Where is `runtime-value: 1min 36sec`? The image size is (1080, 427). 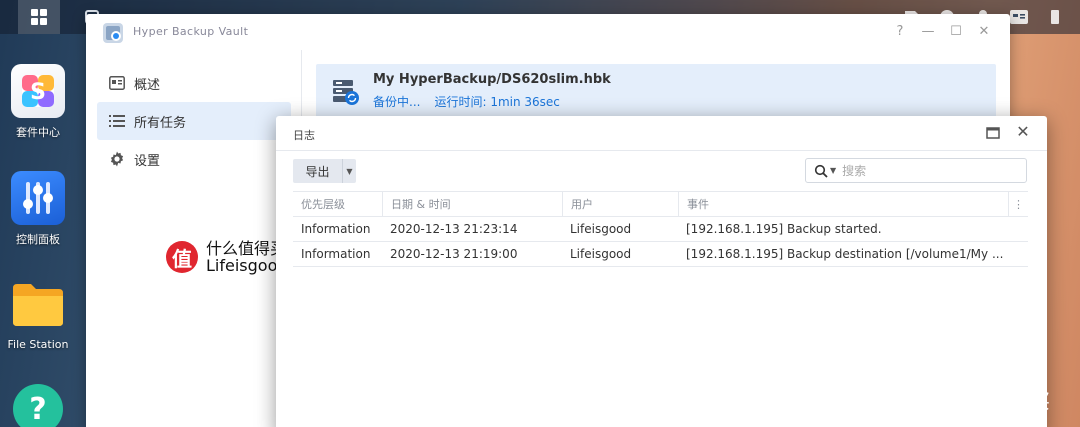
runtime-value: 1min 36sec is located at coordinates (525, 102).